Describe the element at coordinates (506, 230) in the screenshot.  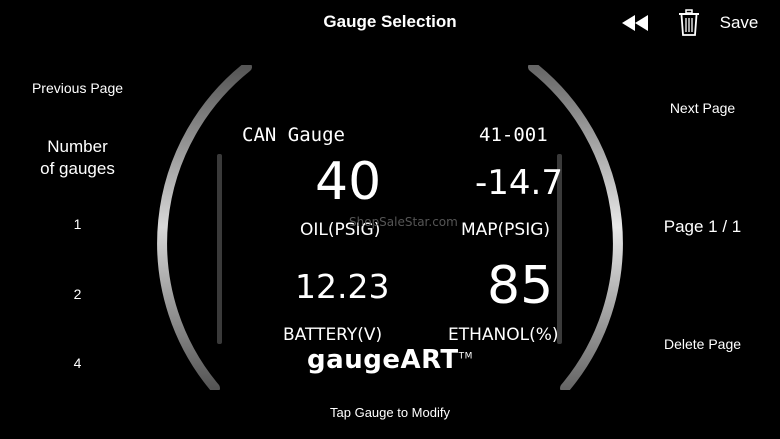
I see `map-label: MAP(PSIG)` at that location.